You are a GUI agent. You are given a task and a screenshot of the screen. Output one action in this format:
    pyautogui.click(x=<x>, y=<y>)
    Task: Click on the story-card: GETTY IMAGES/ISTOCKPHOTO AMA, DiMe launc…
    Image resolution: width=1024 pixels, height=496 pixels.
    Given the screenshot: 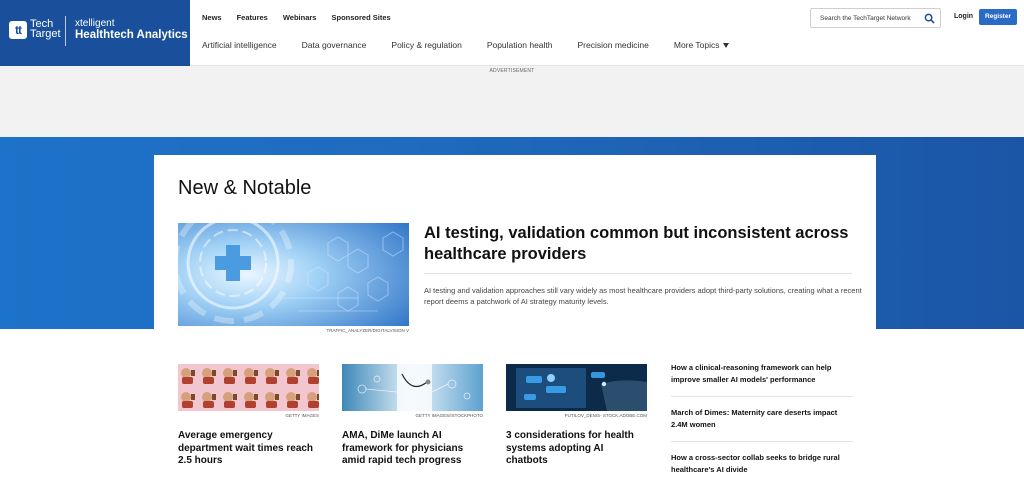 What is the action you would take?
    pyautogui.click(x=412, y=416)
    